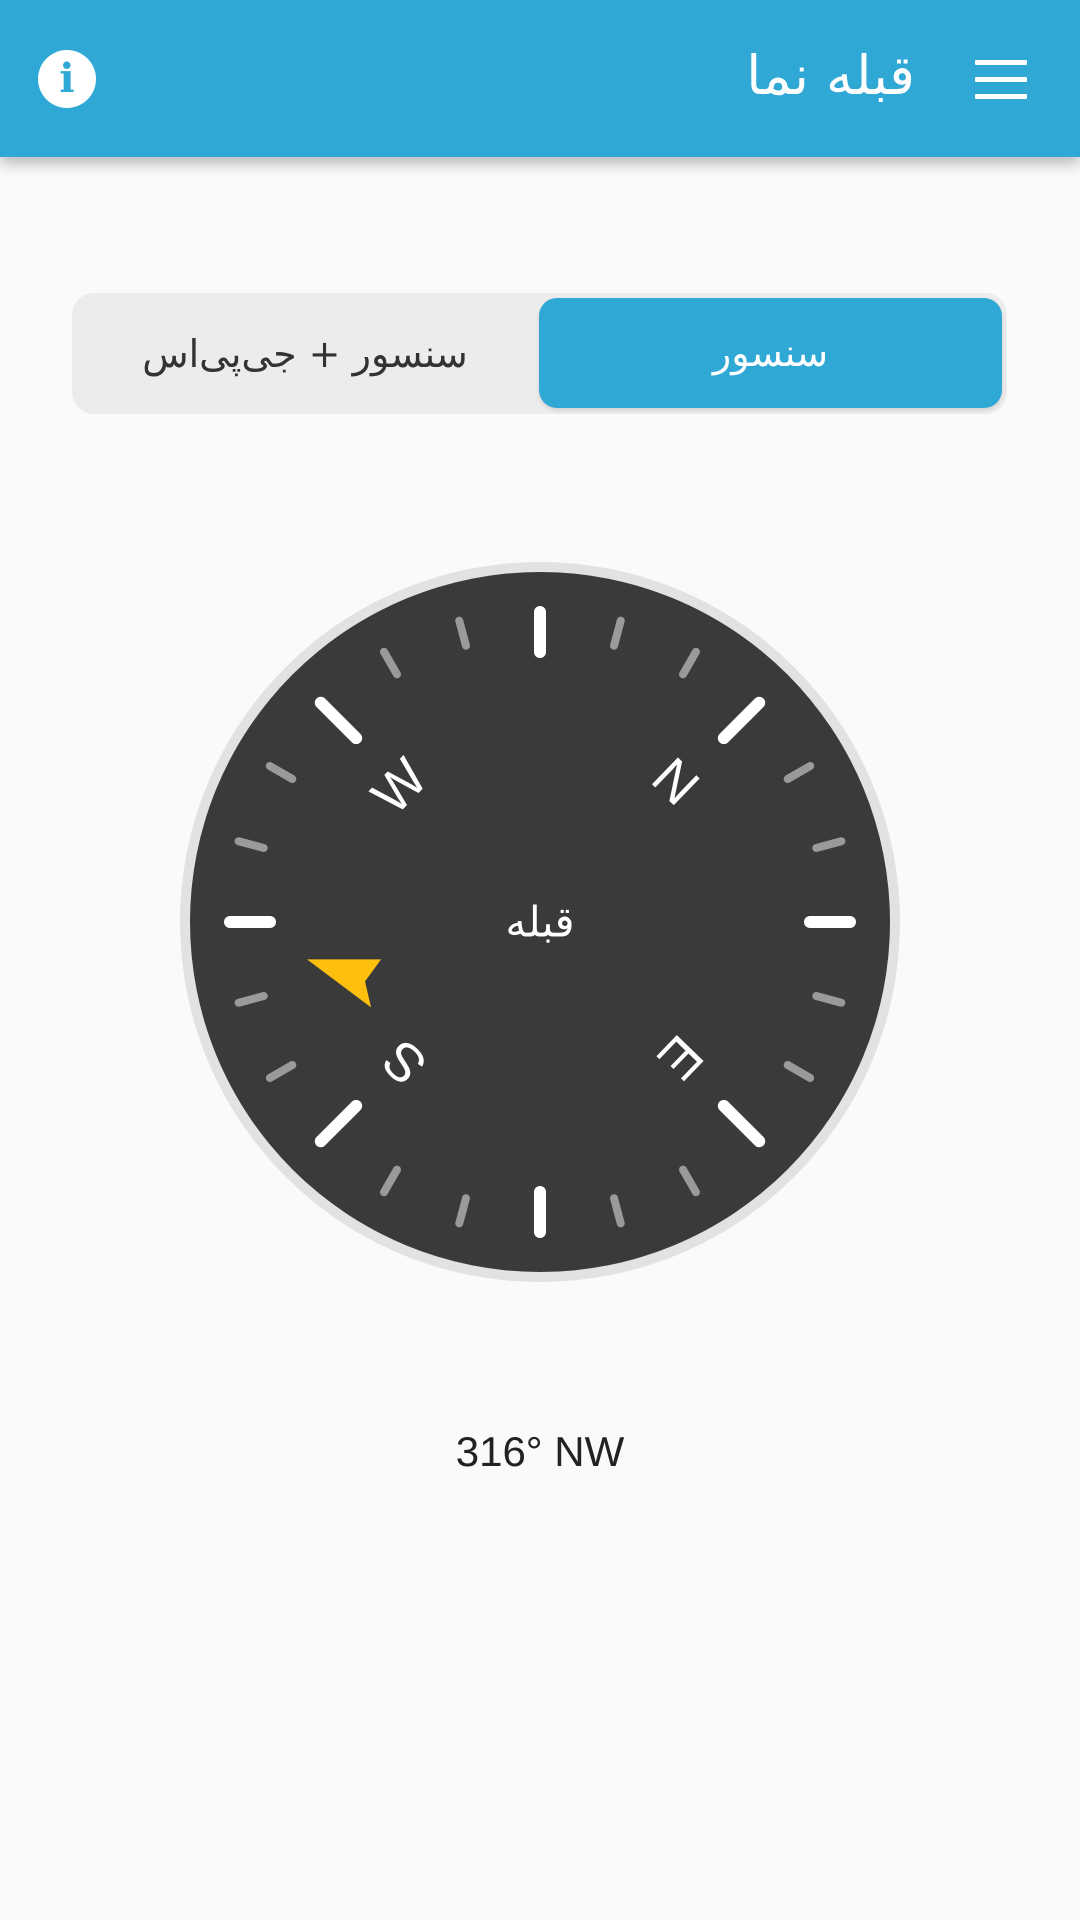 The image size is (1080, 1920). Describe the element at coordinates (770, 353) in the screenshot. I see `mode-option-sensor: سنسور` at that location.